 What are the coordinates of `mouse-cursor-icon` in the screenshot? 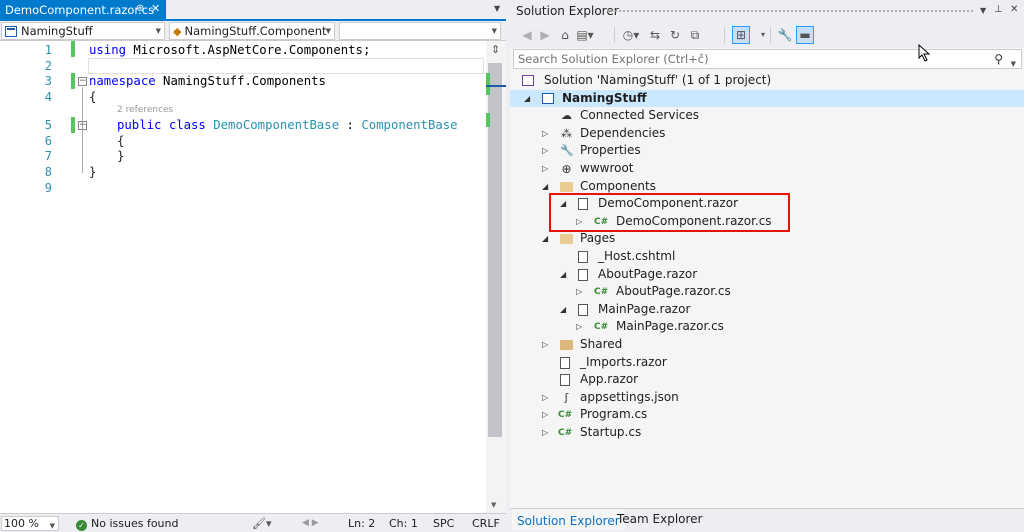 It's located at (924, 53).